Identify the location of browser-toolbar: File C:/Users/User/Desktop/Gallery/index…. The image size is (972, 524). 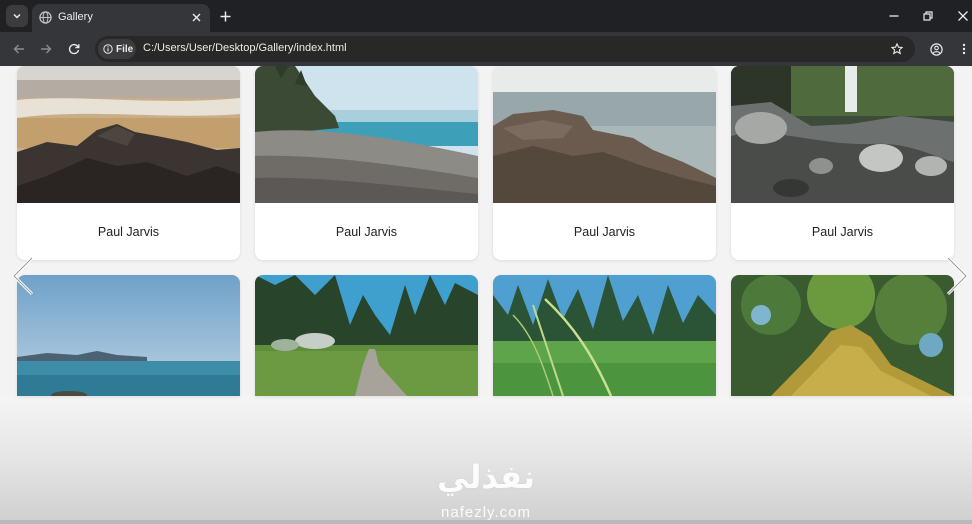
(486, 49).